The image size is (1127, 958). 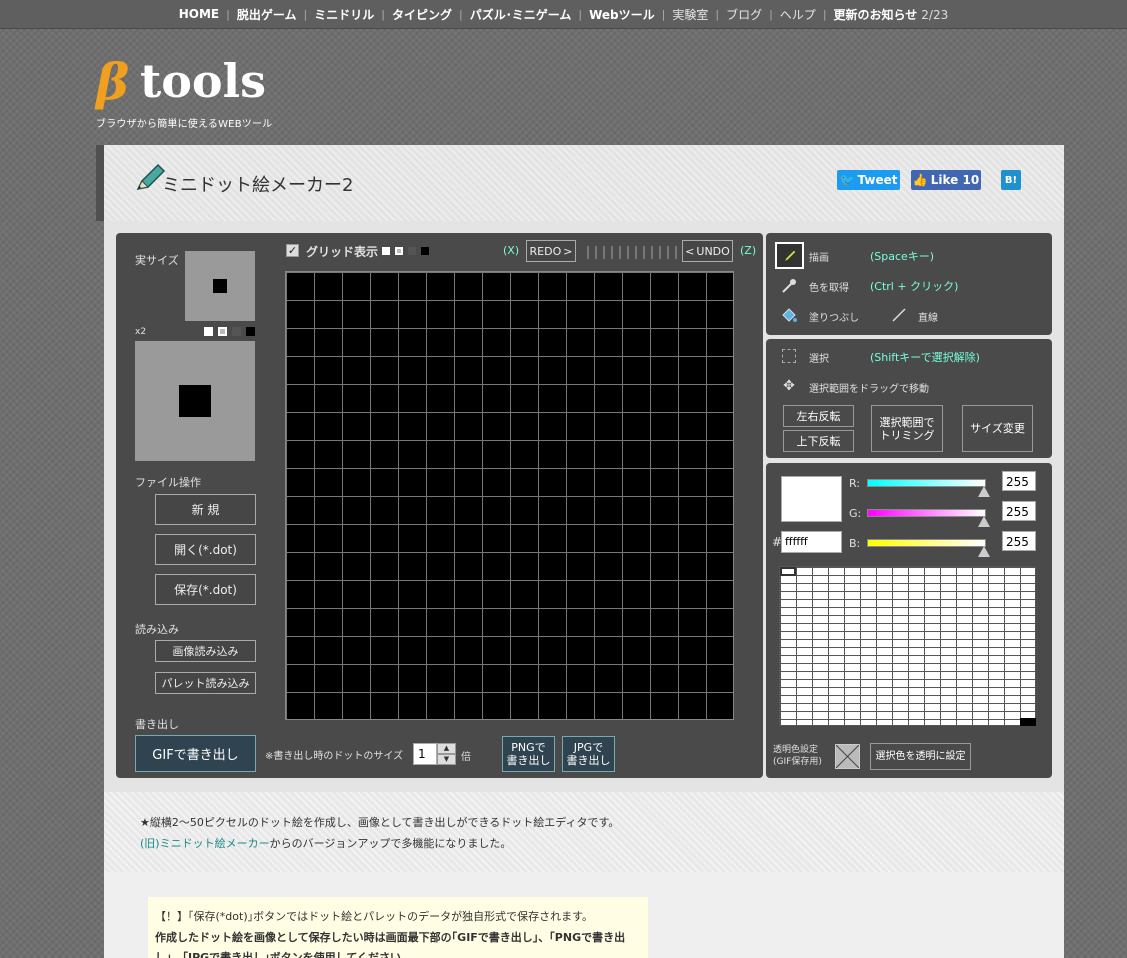 I want to click on grid-checkbox: ✓, so click(x=292, y=250).